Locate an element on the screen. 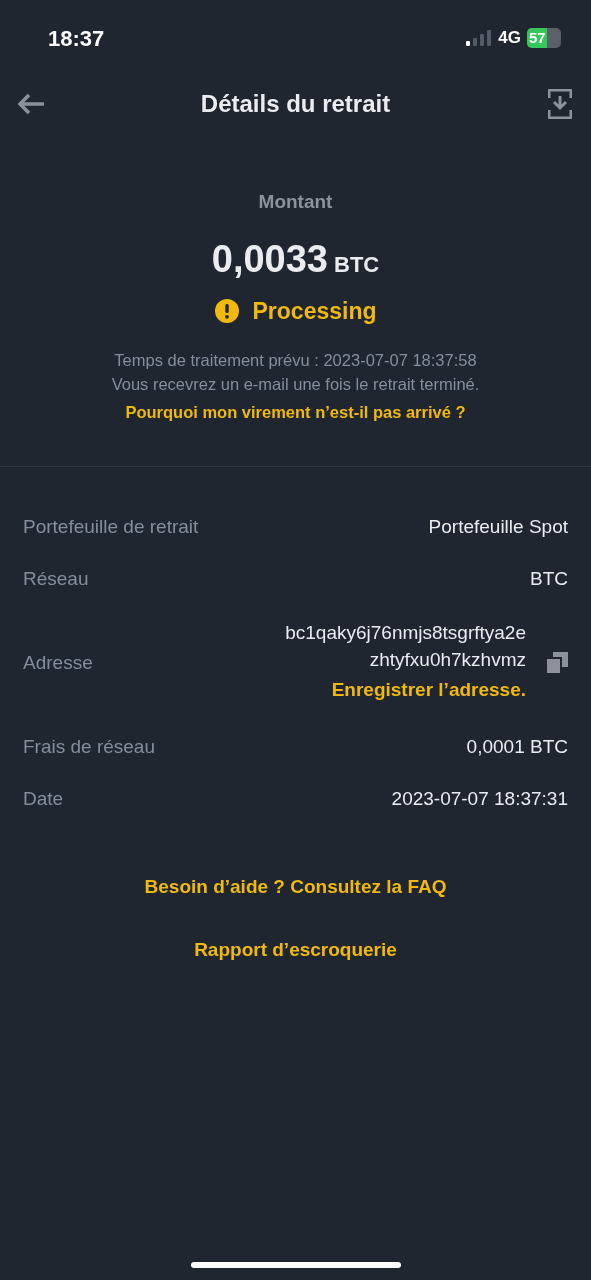 Image resolution: width=591 pixels, height=1280 pixels. detail-value: 0,0001 BTC is located at coordinates (517, 746).